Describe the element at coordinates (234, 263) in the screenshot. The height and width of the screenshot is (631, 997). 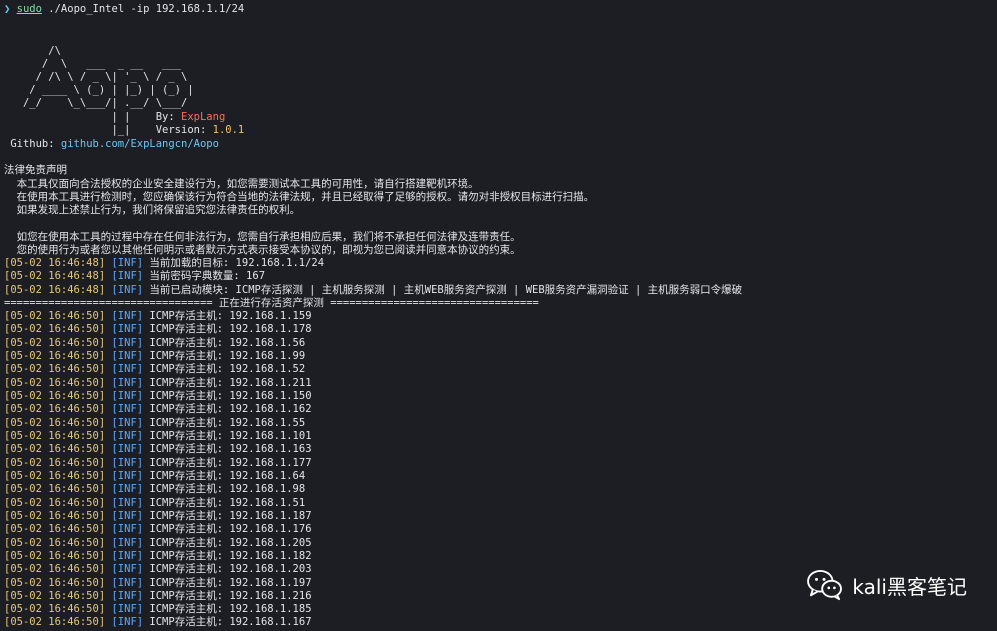
I see `log-message: 当前加载的目标: 192.168.1.1/24` at that location.